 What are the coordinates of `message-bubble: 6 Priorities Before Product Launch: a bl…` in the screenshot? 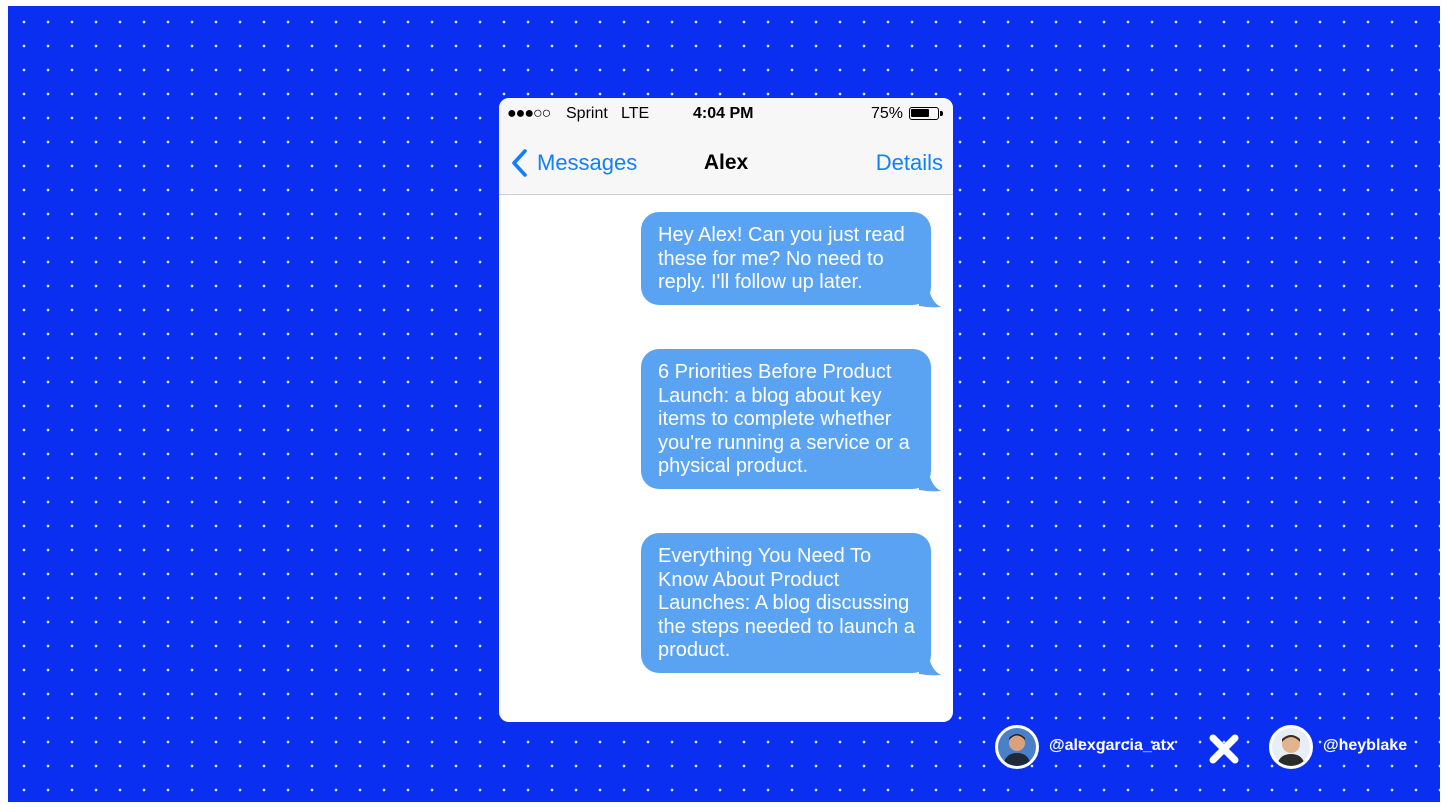 It's located at (791, 420).